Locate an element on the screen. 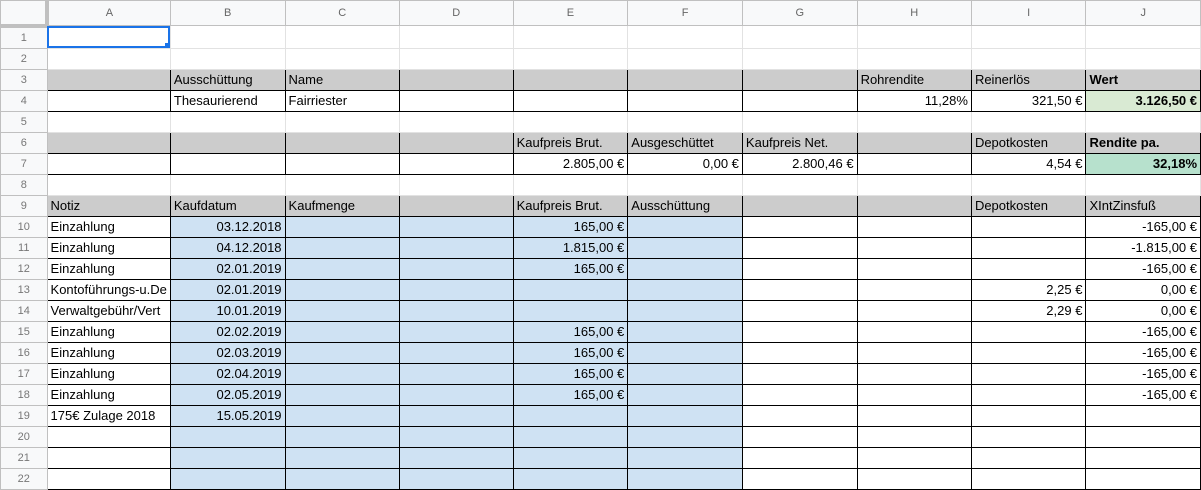  cell-I4: 321,50 € is located at coordinates (1028, 100).